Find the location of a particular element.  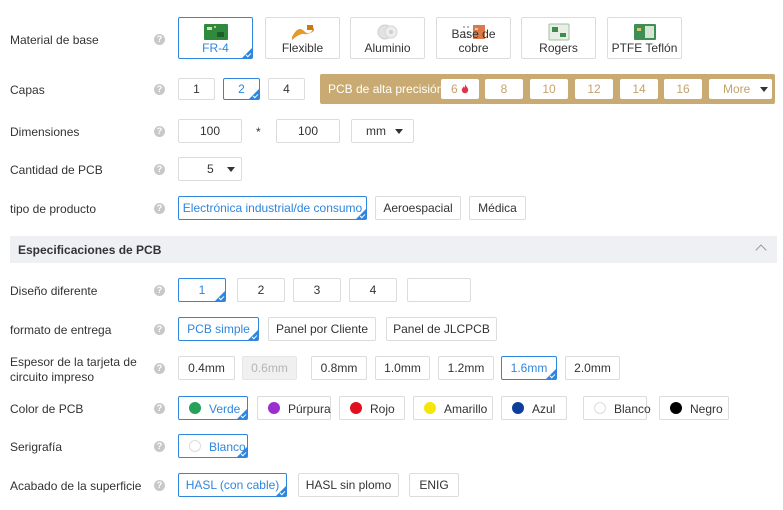

color-label: Rojo is located at coordinates (382, 409).